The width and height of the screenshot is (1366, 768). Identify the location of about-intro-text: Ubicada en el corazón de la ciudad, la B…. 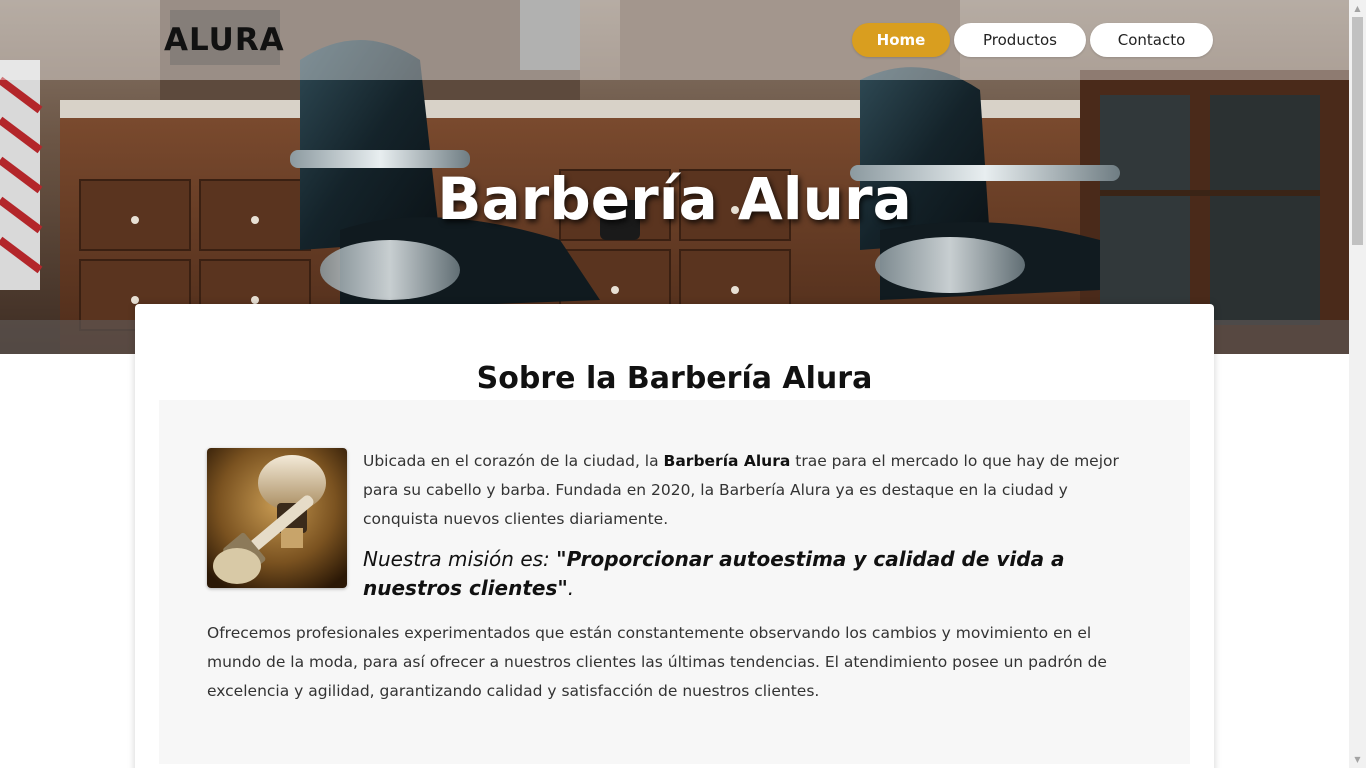
(741, 490).